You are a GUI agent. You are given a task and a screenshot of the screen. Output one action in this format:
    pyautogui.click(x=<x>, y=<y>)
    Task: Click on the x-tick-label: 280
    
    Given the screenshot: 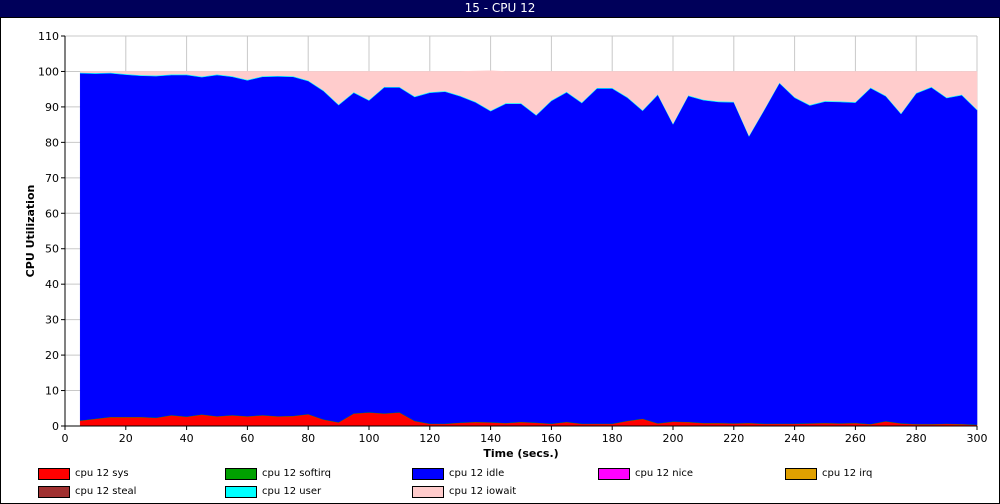 What is the action you would take?
    pyautogui.click(x=916, y=438)
    